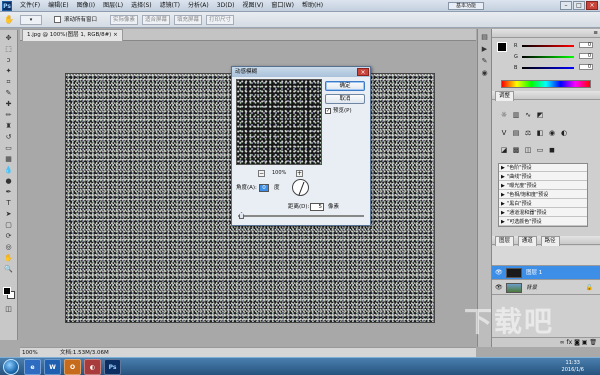 The width and height of the screenshot is (600, 375). Describe the element at coordinates (299, 173) in the screenshot. I see `zoom-in-button: +` at that location.